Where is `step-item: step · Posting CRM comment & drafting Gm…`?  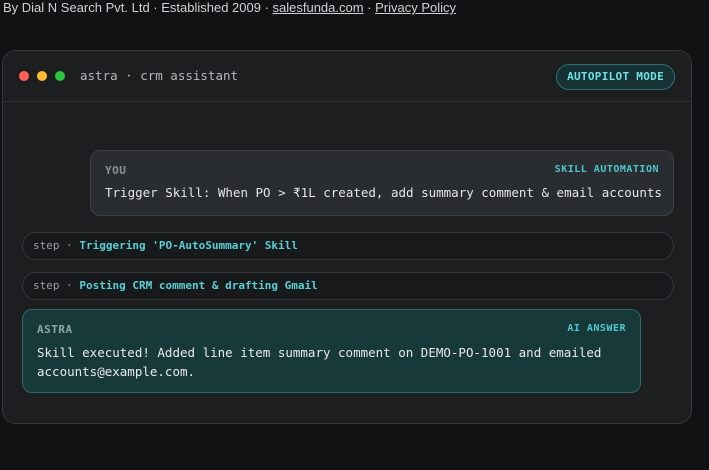
step-item: step · Posting CRM comment & drafting Gm… is located at coordinates (348, 286).